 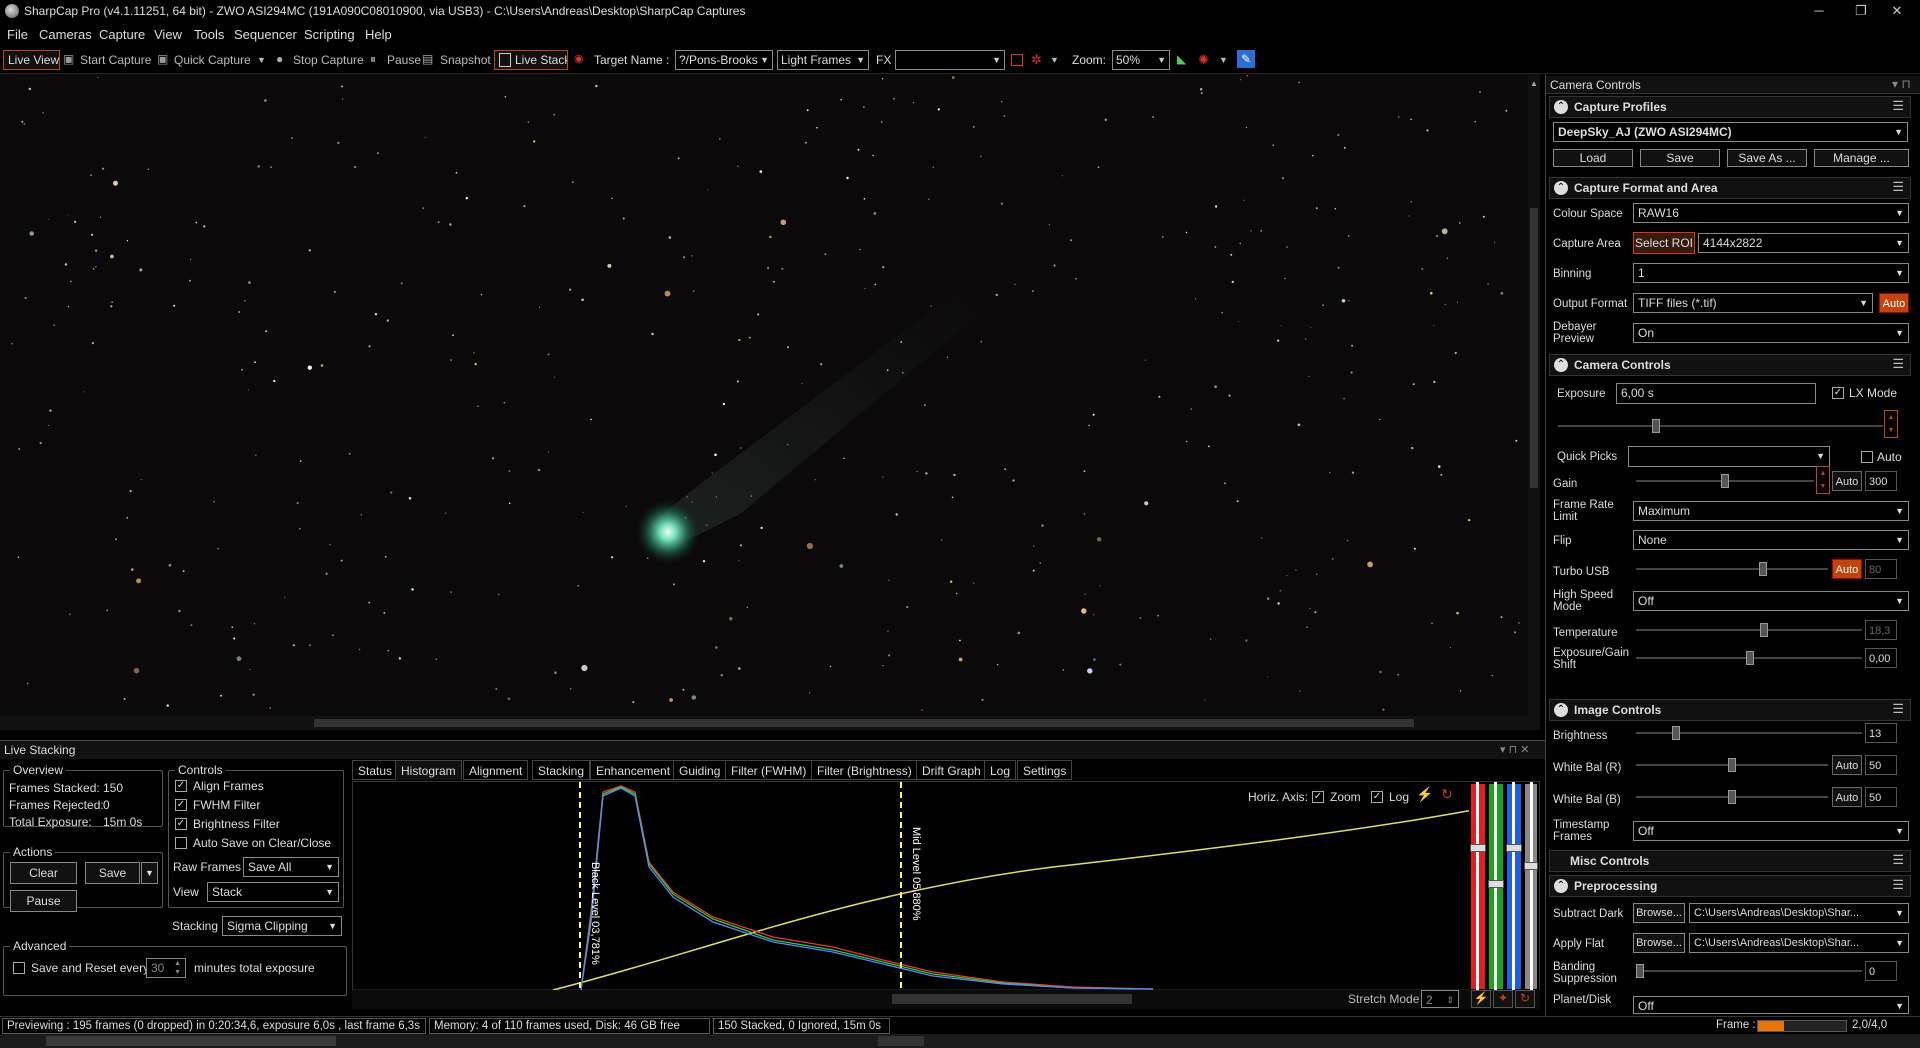 What do you see at coordinates (166, 968) in the screenshot?
I see `minutes-stepper: 30 ▲ ▼` at bounding box center [166, 968].